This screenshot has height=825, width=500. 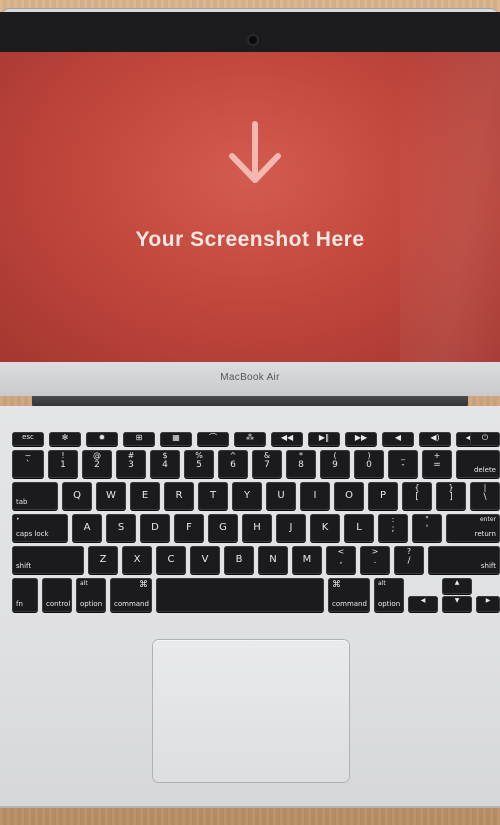 What do you see at coordinates (427, 528) in the screenshot?
I see `key-quote: " '` at bounding box center [427, 528].